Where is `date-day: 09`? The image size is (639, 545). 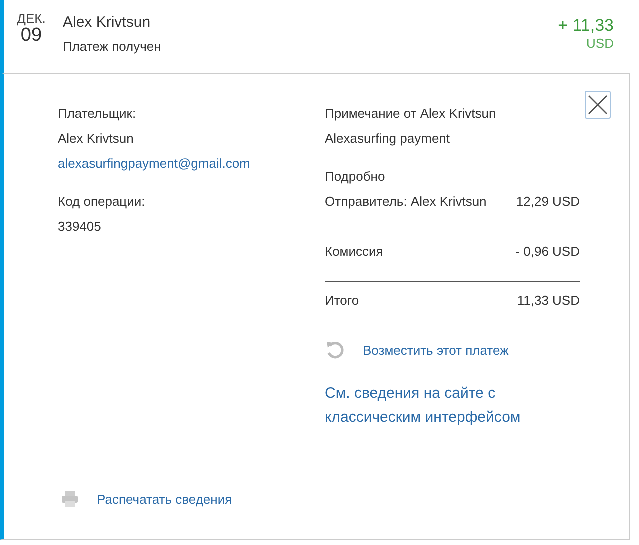
date-day: 09 is located at coordinates (31, 36).